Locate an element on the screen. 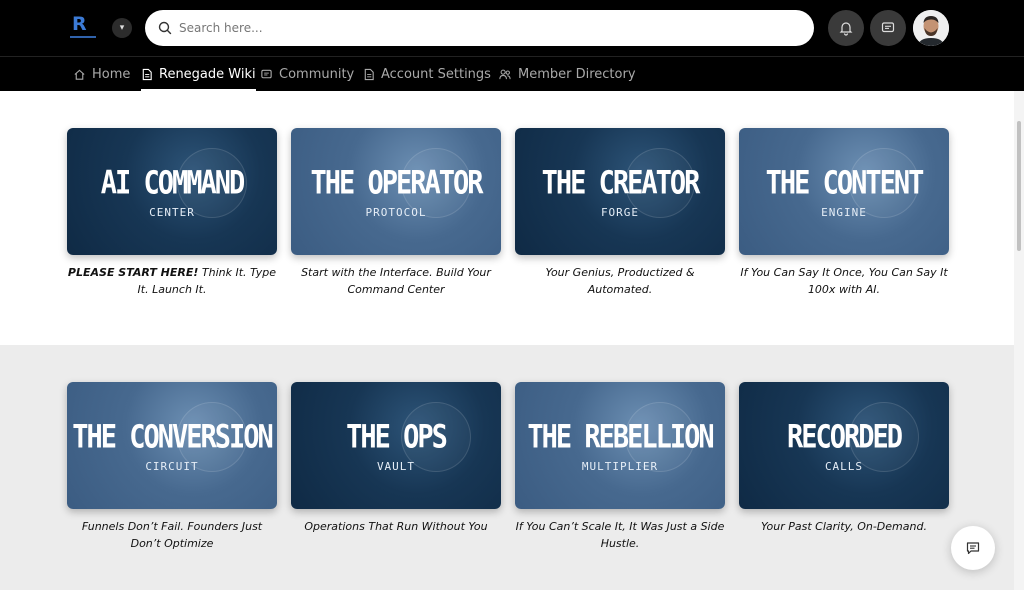 The image size is (1024, 590). course-subtitle: VAULT is located at coordinates (396, 466).